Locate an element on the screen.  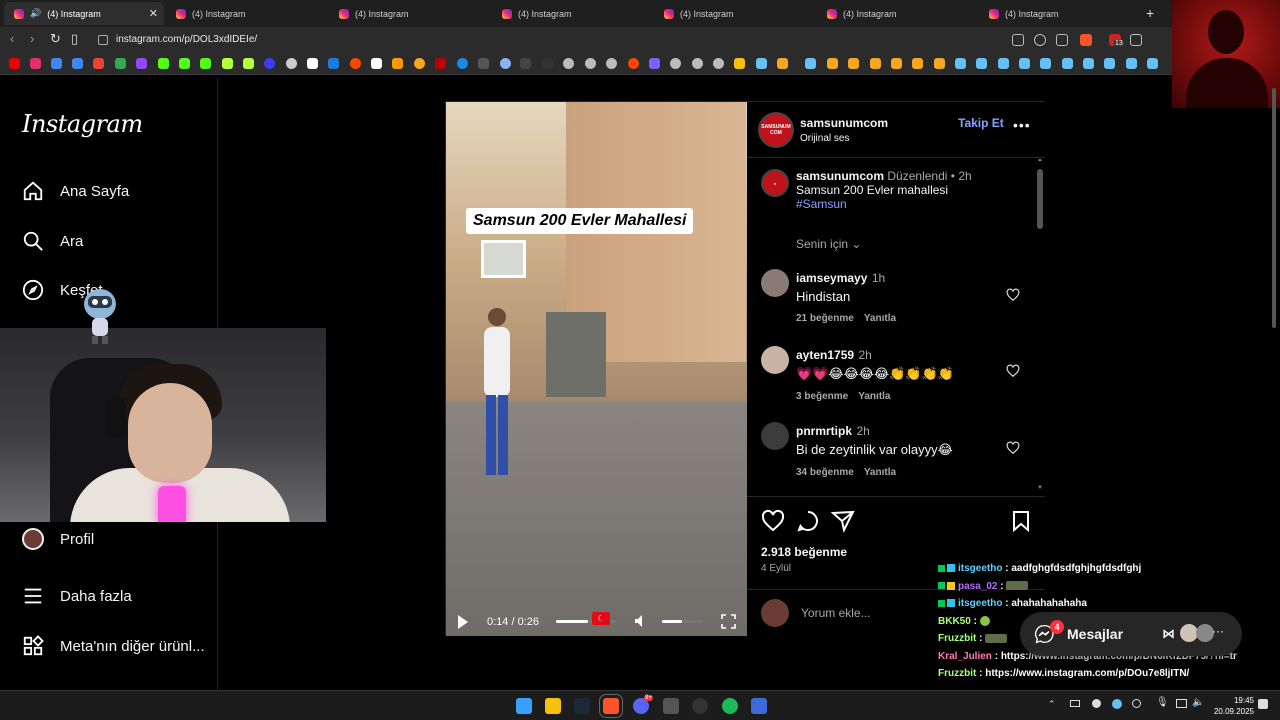
system-clock: 19:45 20.09.2025 is located at coordinates (1232, 706).